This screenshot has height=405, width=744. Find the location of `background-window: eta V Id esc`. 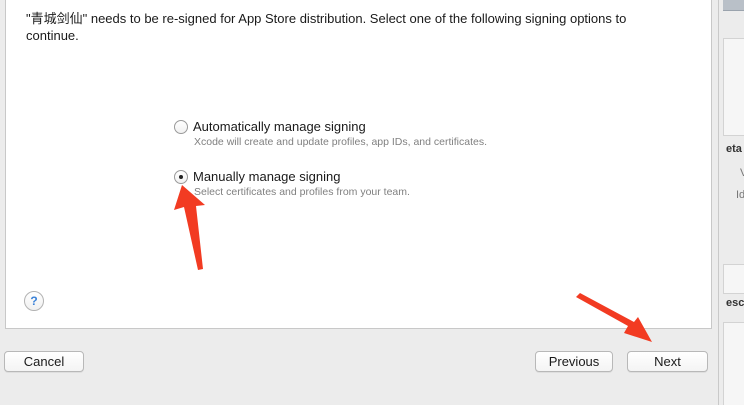

background-window: eta V Id esc is located at coordinates (731, 202).